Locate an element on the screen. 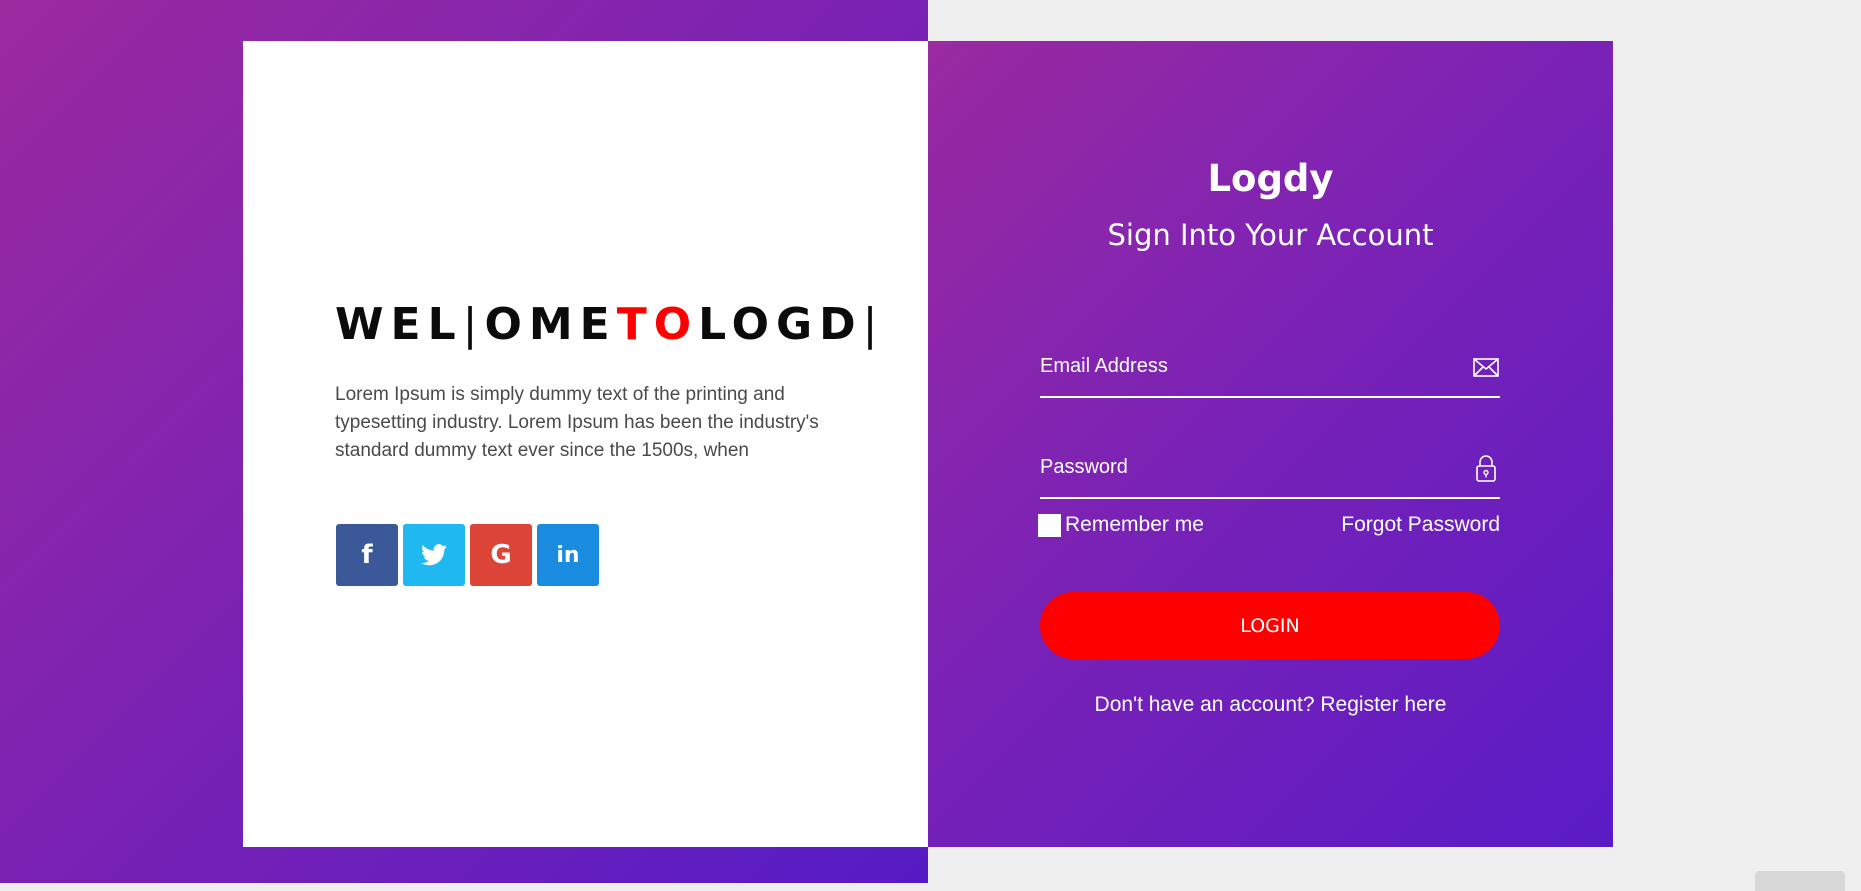 This screenshot has width=1861, height=891. facebook-icon: f is located at coordinates (367, 555).